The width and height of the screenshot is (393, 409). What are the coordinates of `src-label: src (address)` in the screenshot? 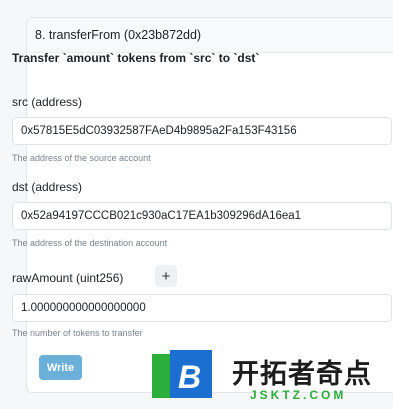 It's located at (47, 102).